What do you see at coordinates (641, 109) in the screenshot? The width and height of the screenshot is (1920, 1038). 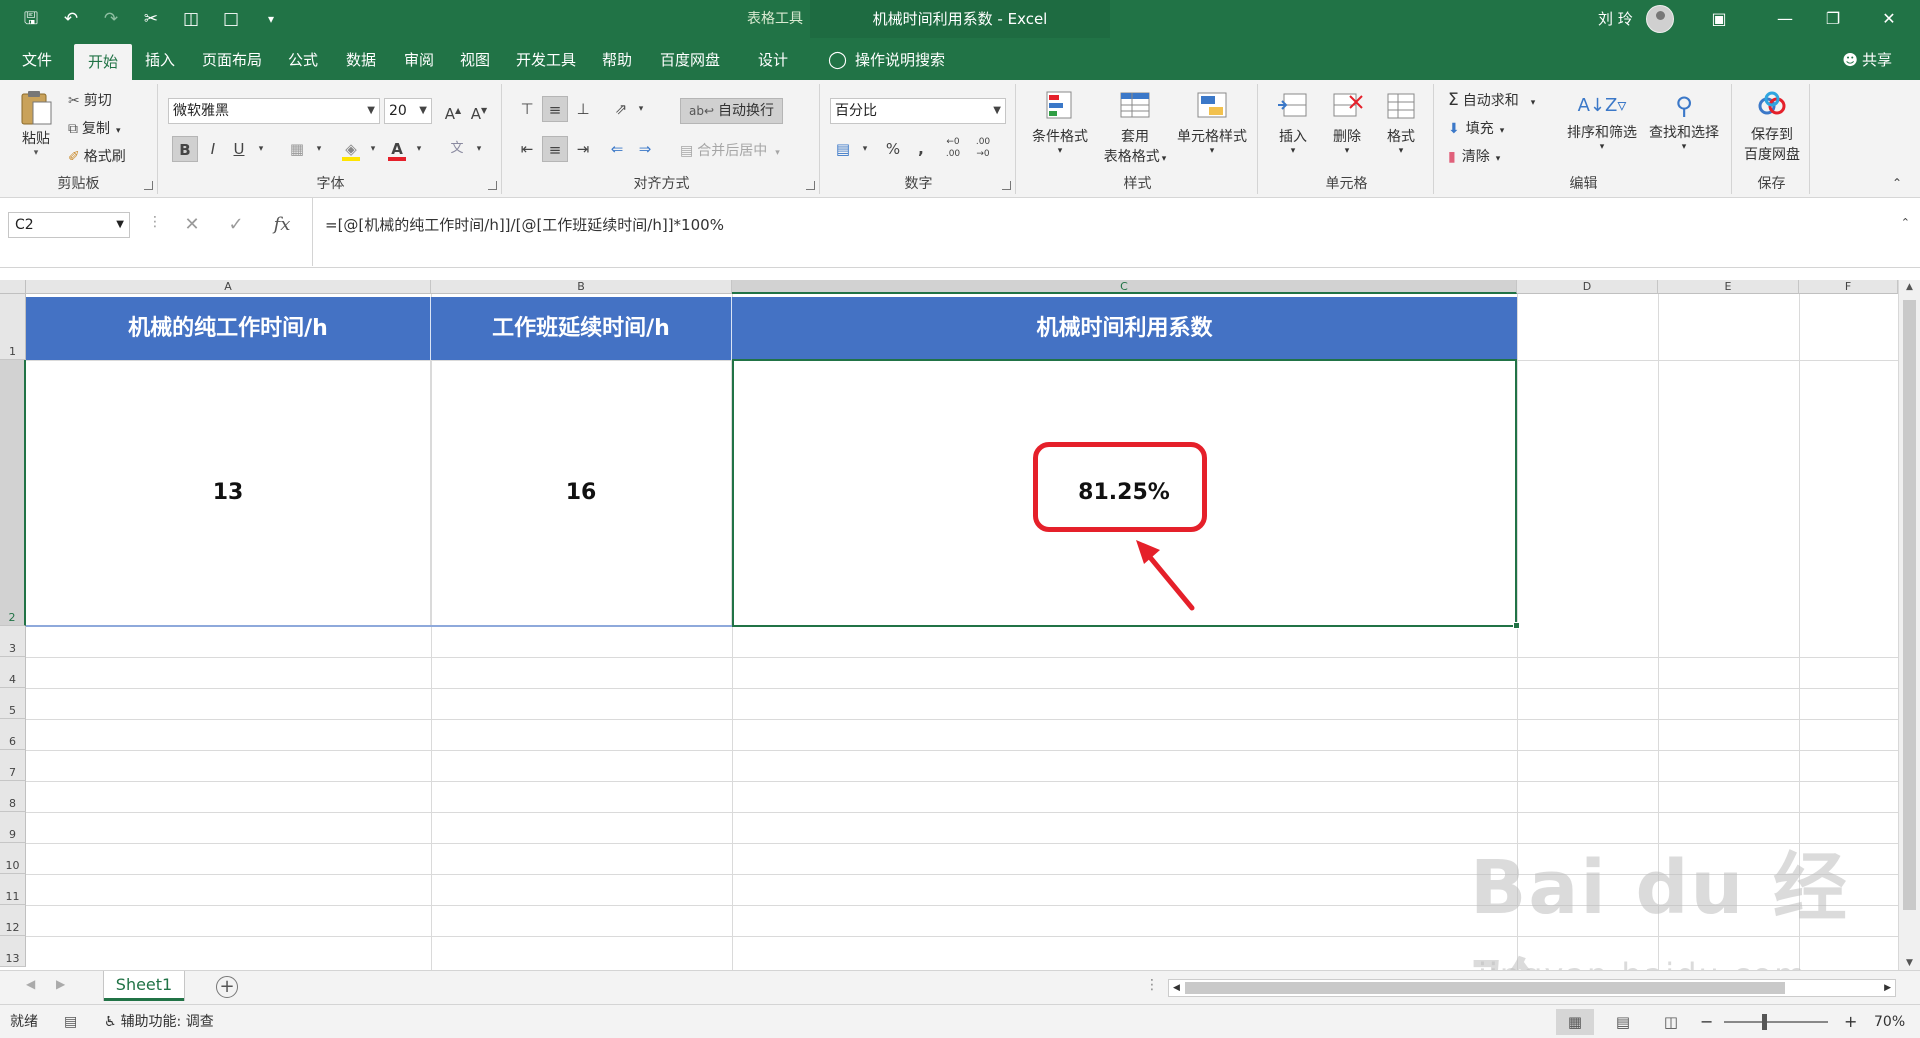 I see `orientation-dropdown-icon: ▾` at bounding box center [641, 109].